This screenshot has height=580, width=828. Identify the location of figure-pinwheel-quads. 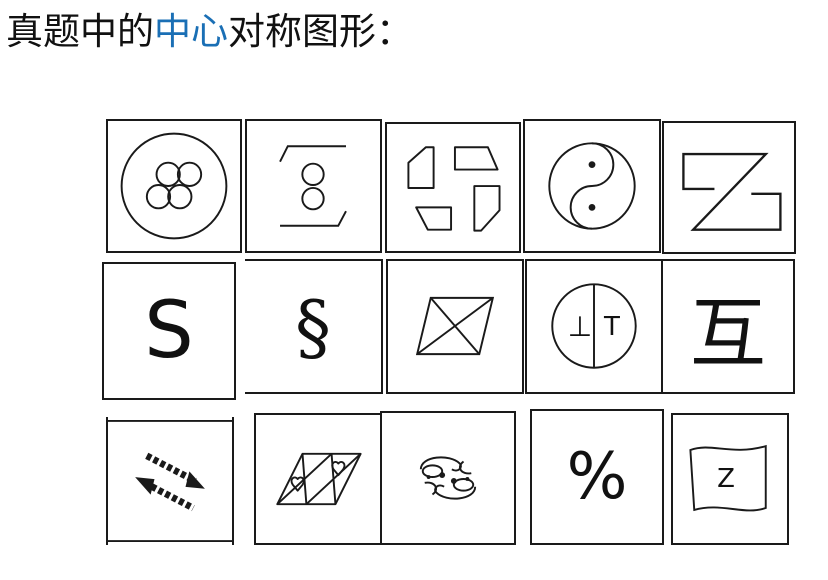
(453, 187).